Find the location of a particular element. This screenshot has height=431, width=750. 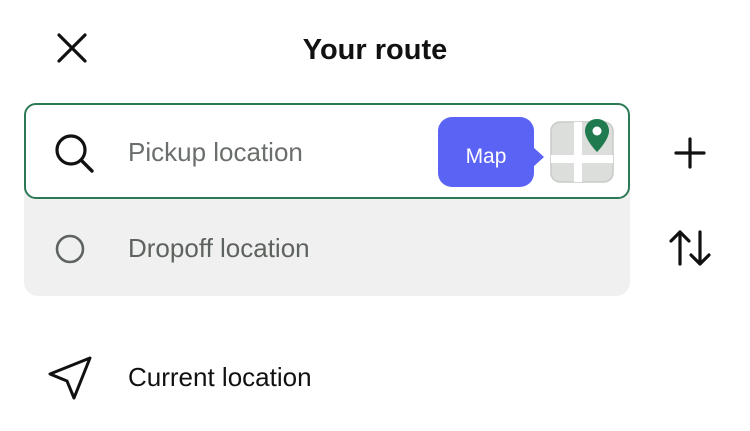

pickup-input is located at coordinates (278, 152).